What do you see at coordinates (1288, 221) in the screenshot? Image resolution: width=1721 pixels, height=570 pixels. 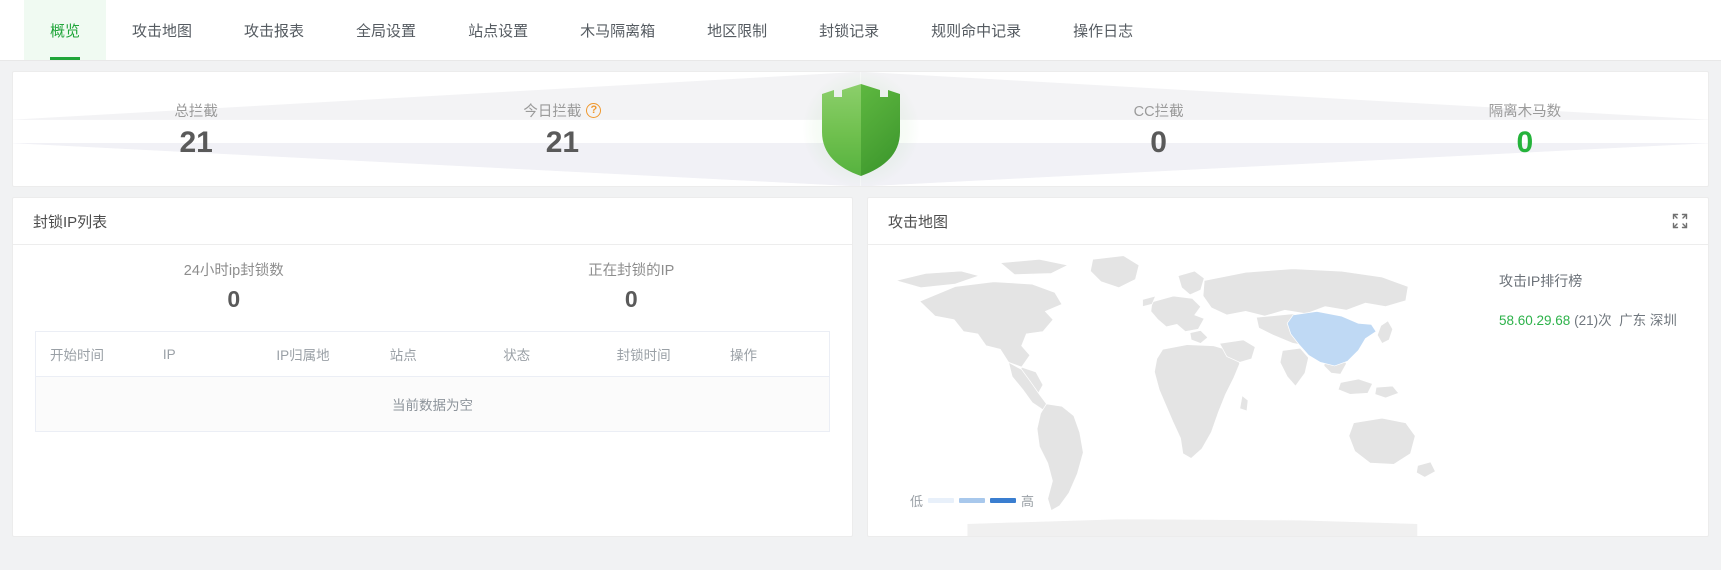 I see `panel-header: 攻击地图` at bounding box center [1288, 221].